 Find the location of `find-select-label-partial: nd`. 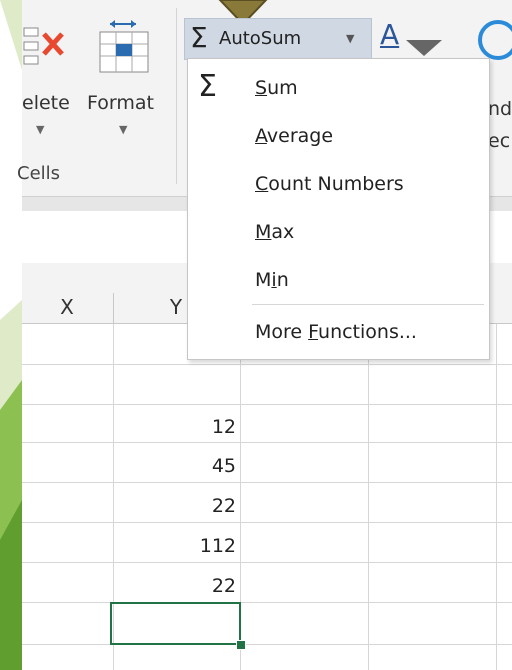

find-select-label-partial: nd is located at coordinates (500, 109).